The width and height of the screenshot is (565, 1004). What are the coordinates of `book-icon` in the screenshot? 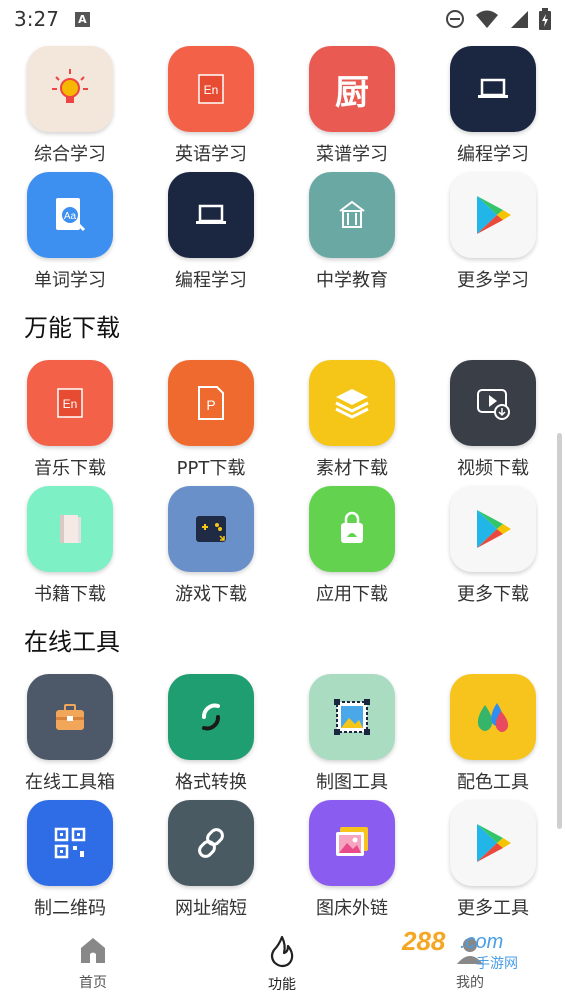 It's located at (70, 529).